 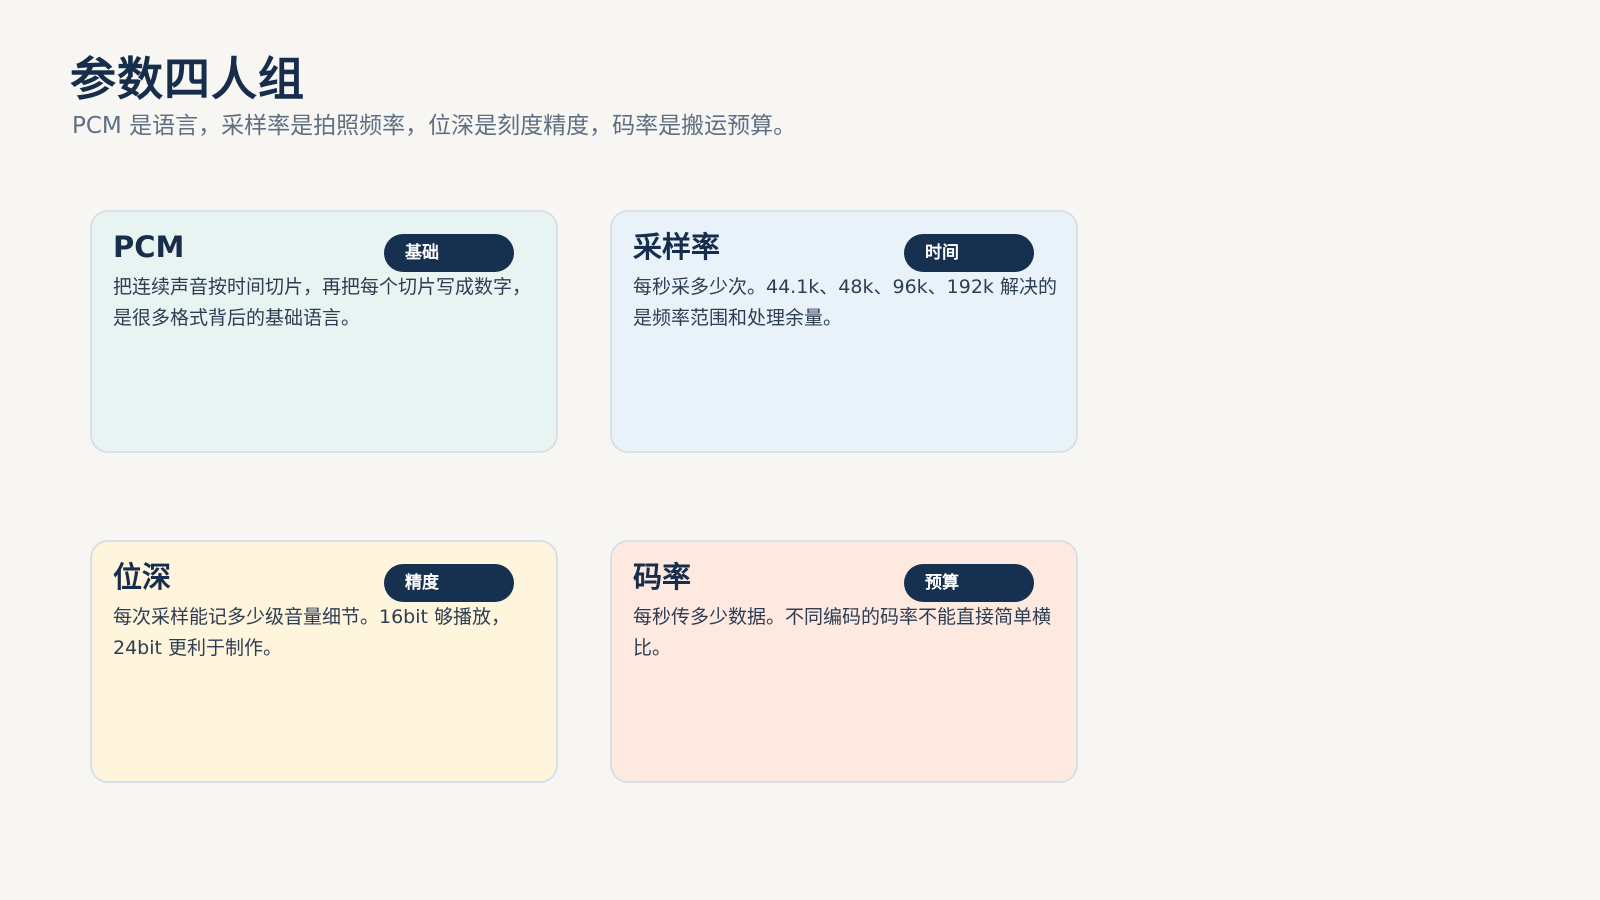 What do you see at coordinates (434, 126) in the screenshot?
I see `page-subtitle: PCM 是语言，采样率是拍照频率，位深是刻度精度，码率是搬运预算。` at bounding box center [434, 126].